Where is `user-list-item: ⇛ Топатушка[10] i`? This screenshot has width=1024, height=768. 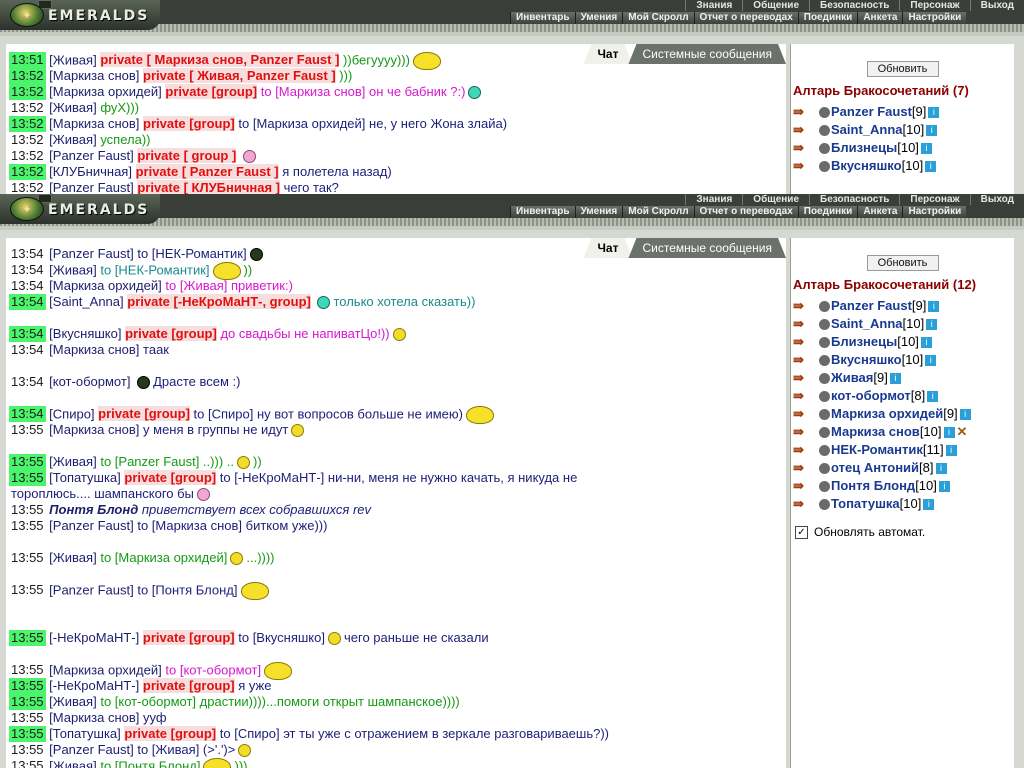
user-list-item: ⇛ Топатушка[10] i is located at coordinates (902, 504).